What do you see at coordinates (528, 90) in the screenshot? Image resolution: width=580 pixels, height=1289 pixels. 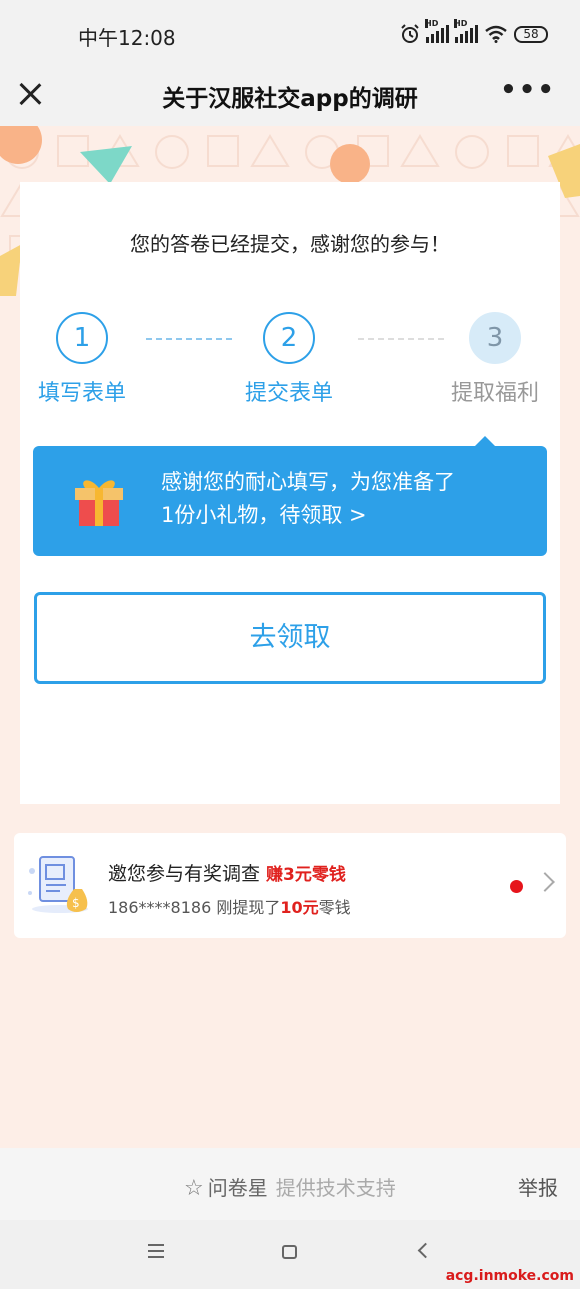 I see `more-options-button: •••` at bounding box center [528, 90].